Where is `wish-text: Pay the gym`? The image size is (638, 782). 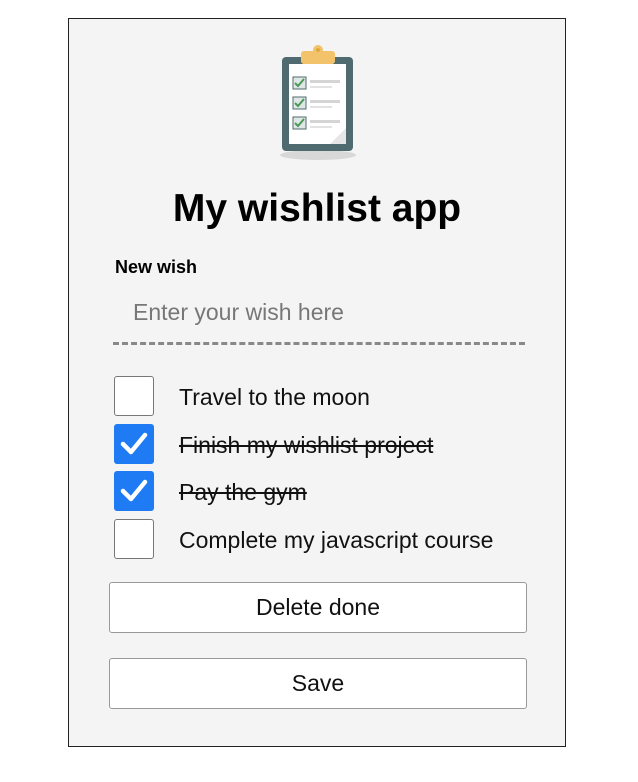 wish-text: Pay the gym is located at coordinates (243, 492).